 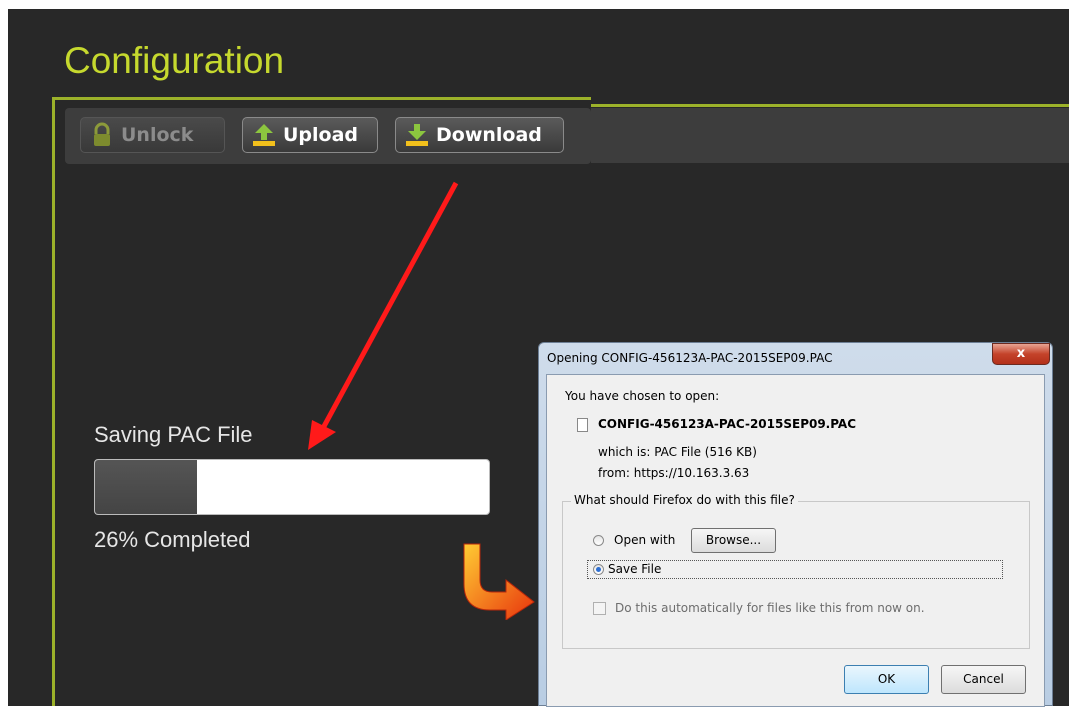 I want to click on file-type: which is: PAC File (516 KB), so click(x=677, y=452).